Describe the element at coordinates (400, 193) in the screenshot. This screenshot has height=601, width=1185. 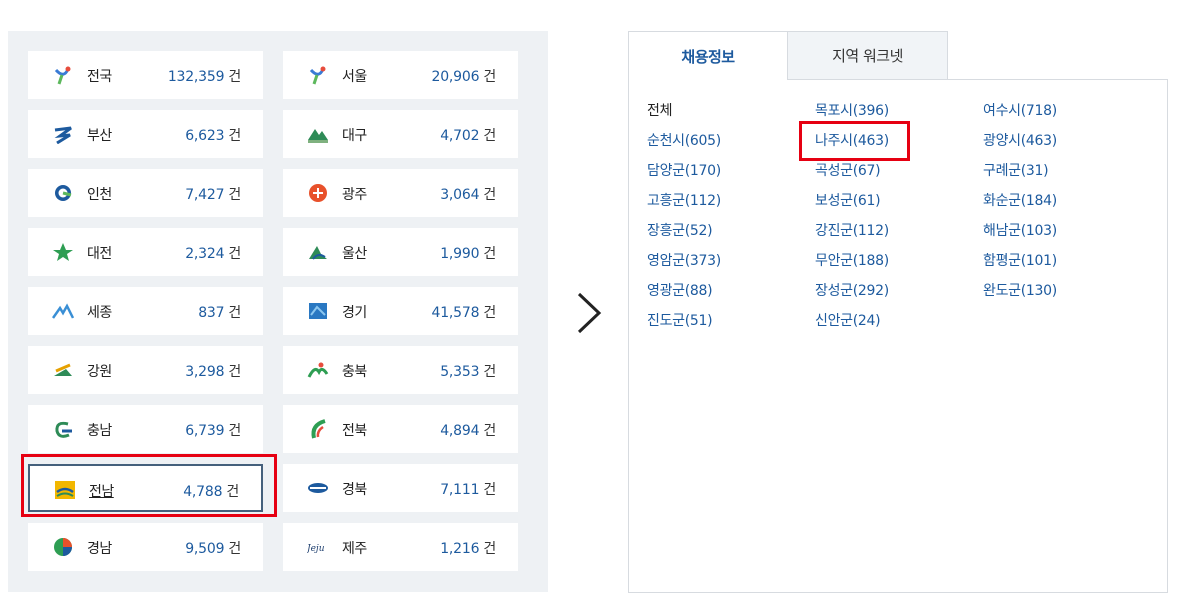
I see `region-card-gwangju: 광주 3,064 건` at that location.